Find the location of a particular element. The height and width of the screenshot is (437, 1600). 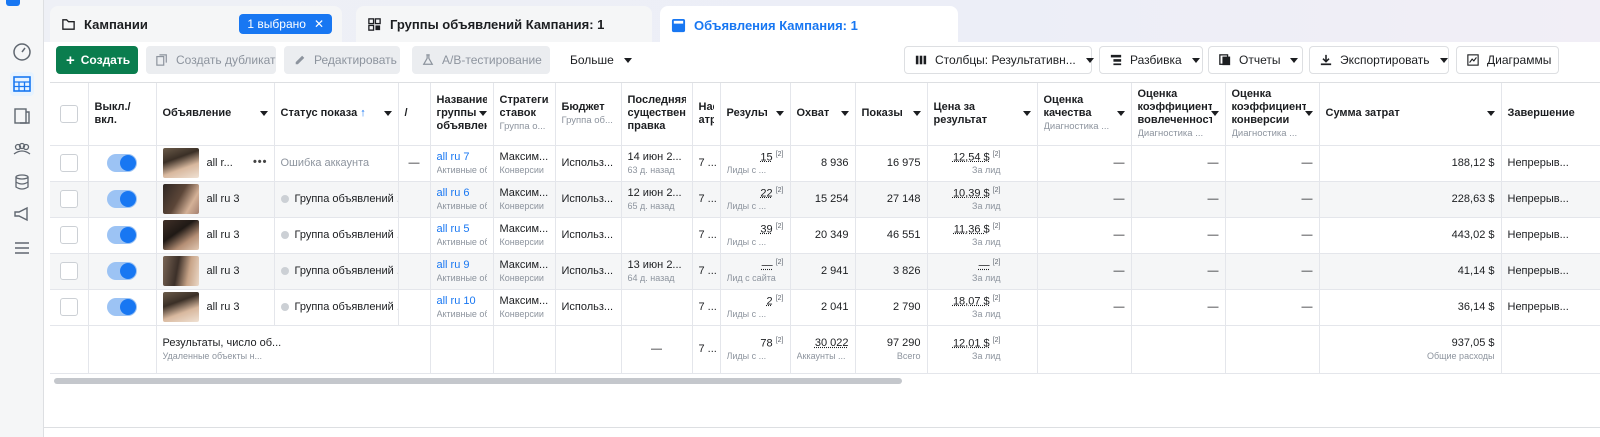

select-all-checkbox is located at coordinates (68, 113).